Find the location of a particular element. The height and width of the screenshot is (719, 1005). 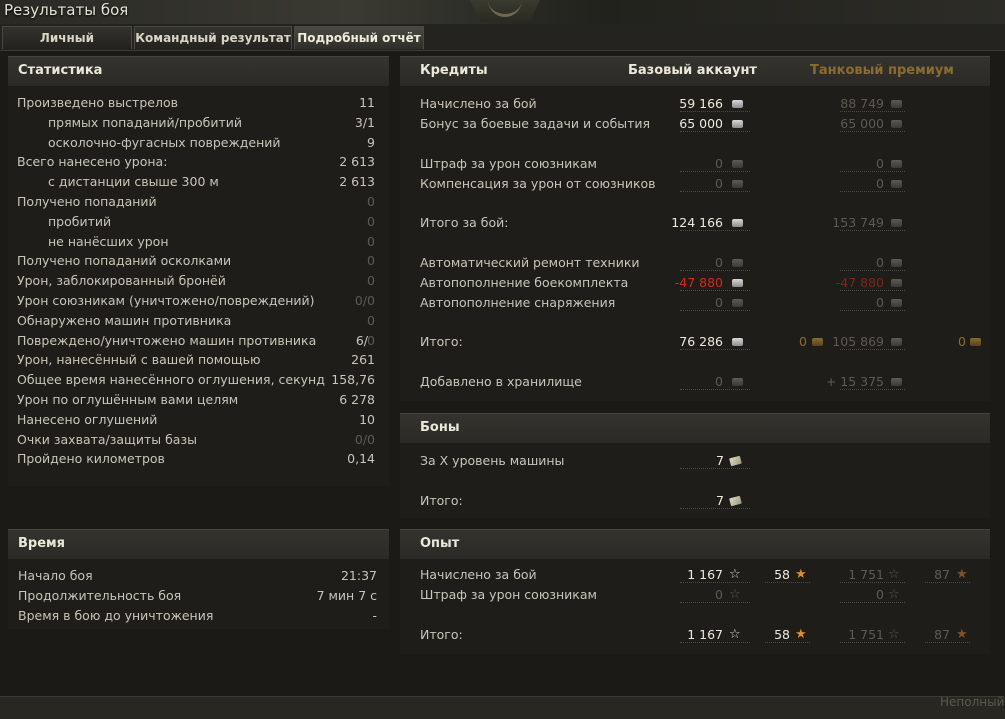

credits-label: Автопополнение снаряжения is located at coordinates (518, 302).